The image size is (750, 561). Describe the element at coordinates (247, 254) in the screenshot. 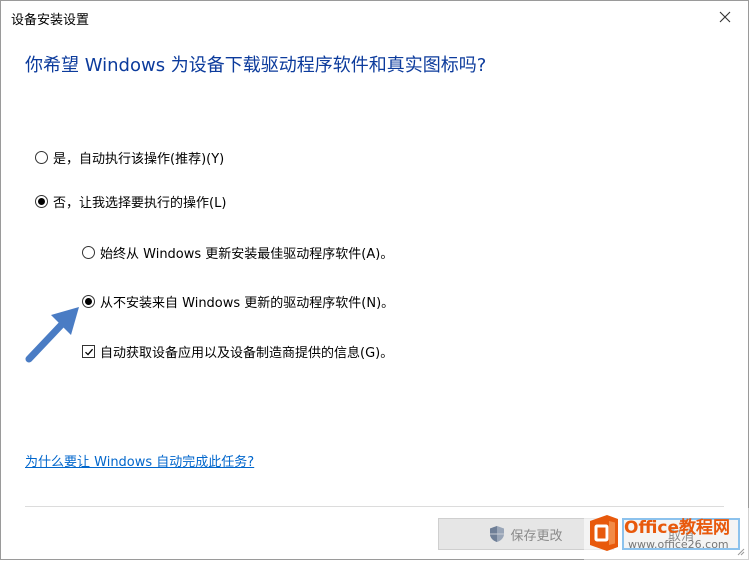

I see `option-always-label: 始终从 Windows 更新安装最佳驱动程序软件(A)。` at that location.